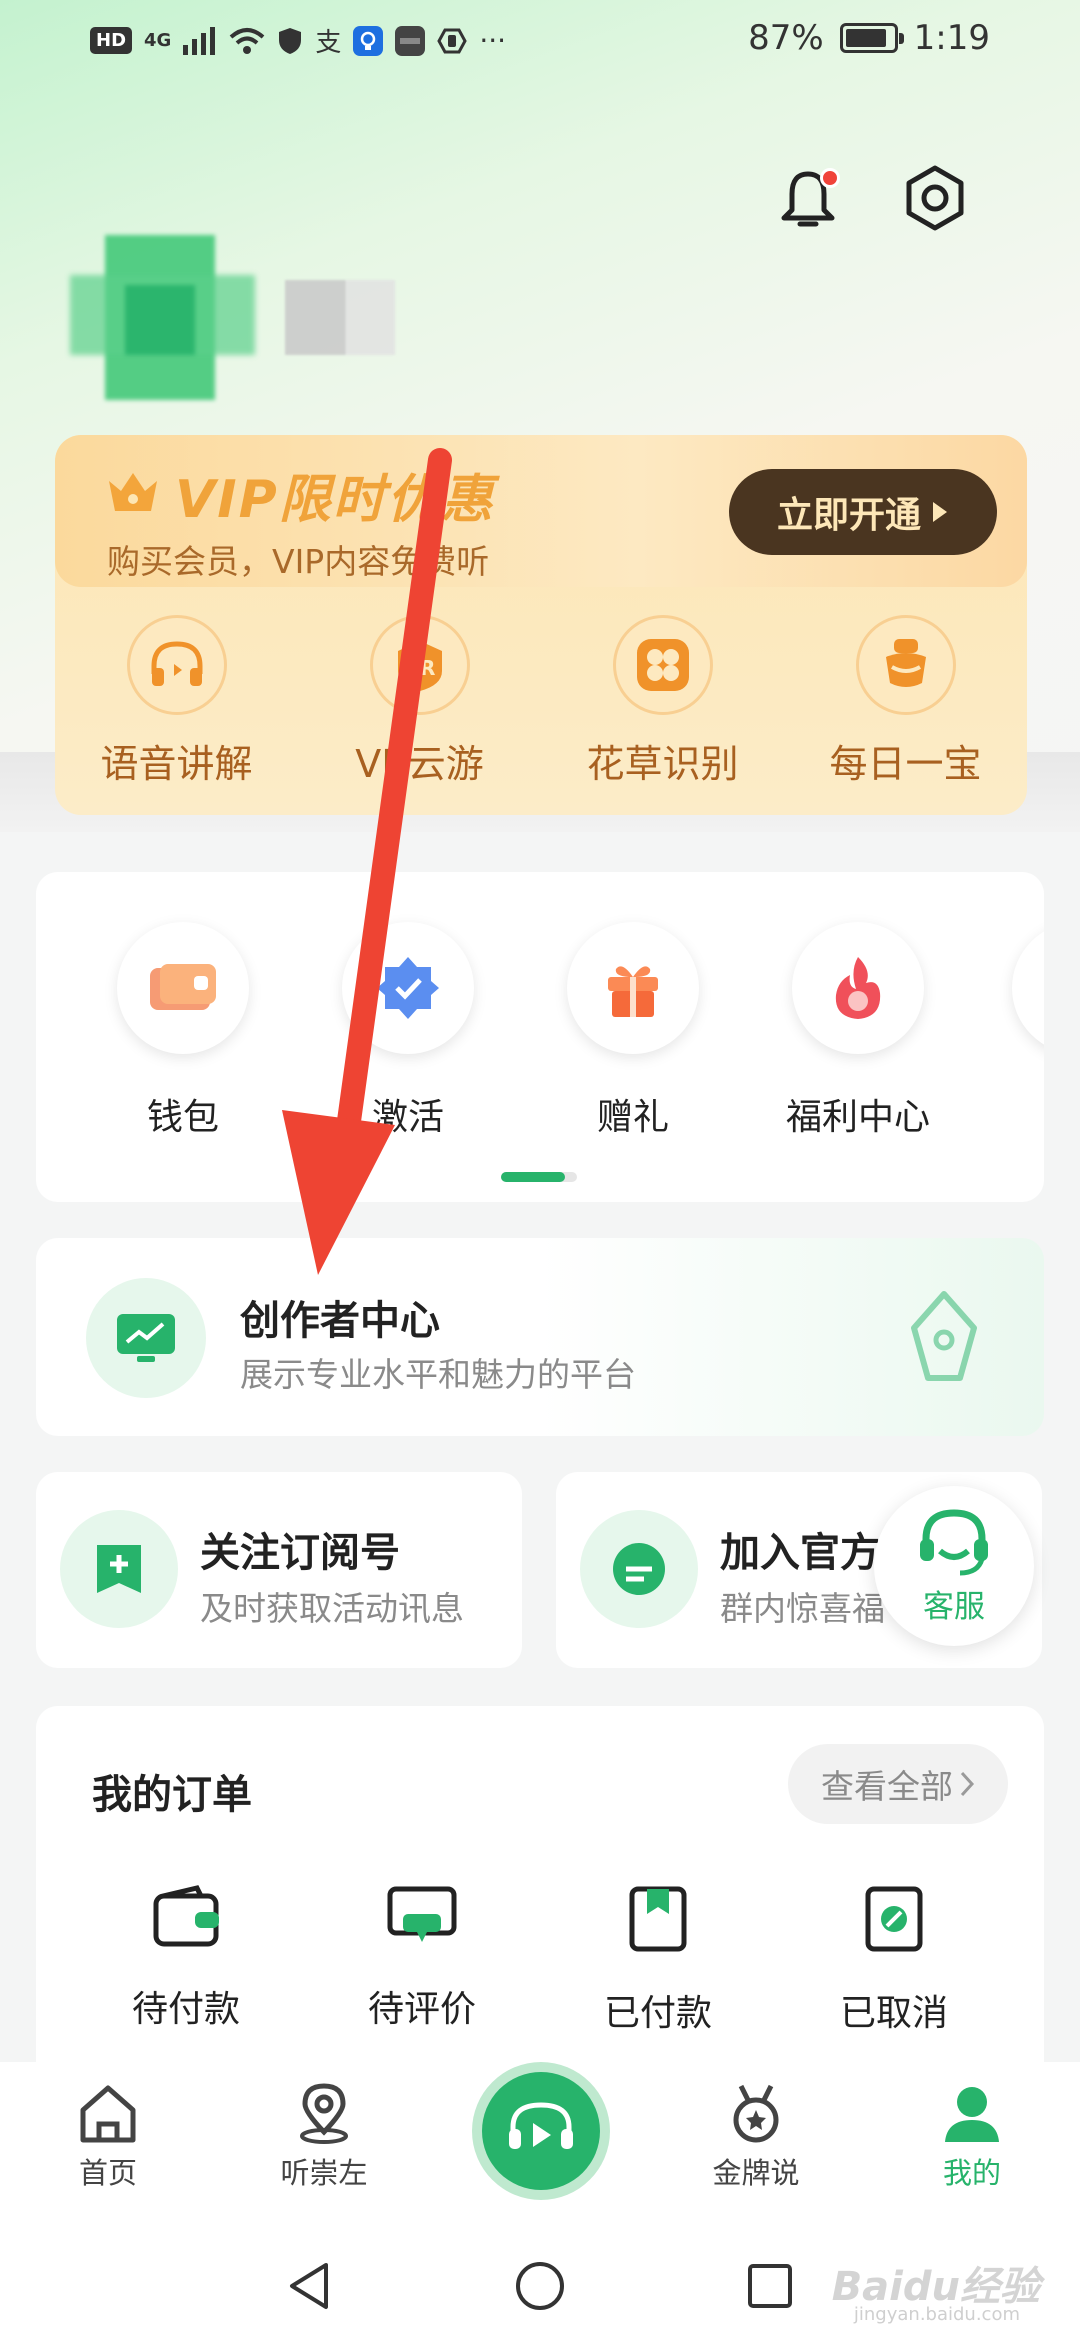 The height and width of the screenshot is (2340, 1080). Describe the element at coordinates (368, 40) in the screenshot. I see `bulb-app-icon` at that location.